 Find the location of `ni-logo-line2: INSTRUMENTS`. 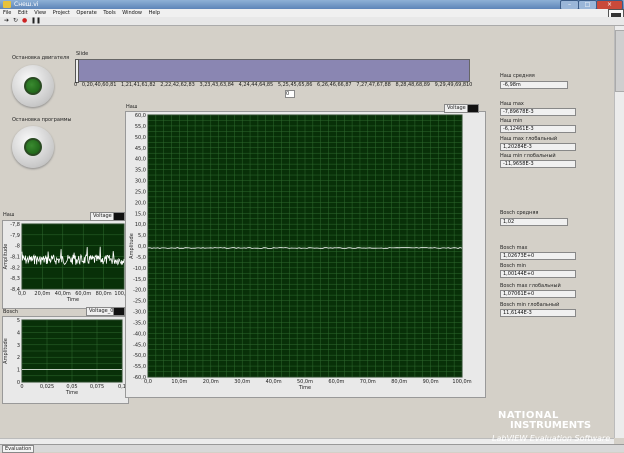

ni-logo-line2: INSTRUMENTS is located at coordinates (551, 425).